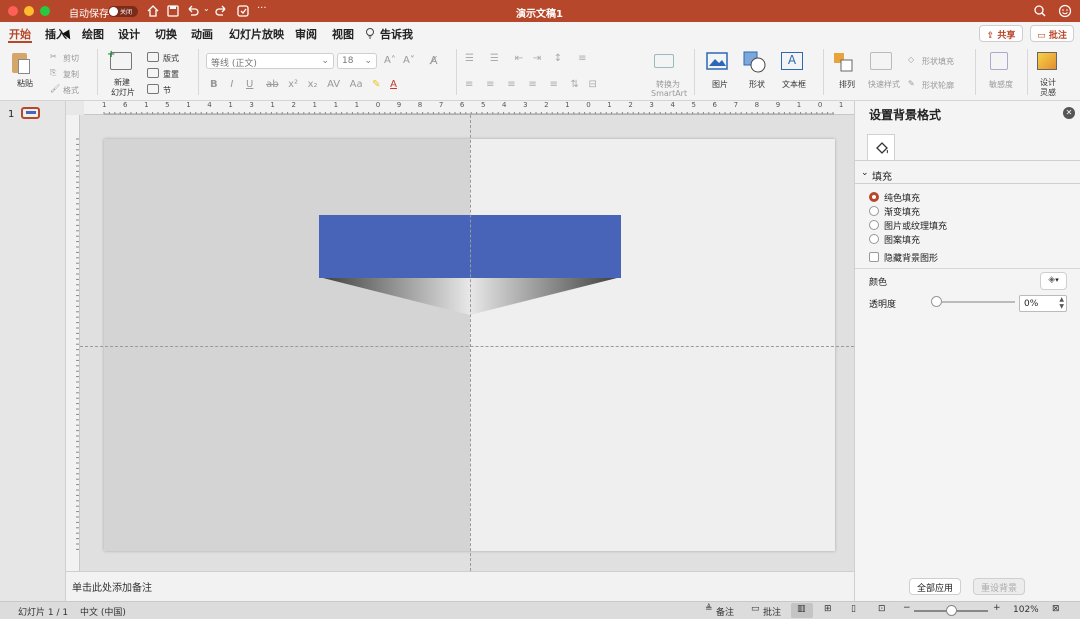  I want to click on color-picker: ◈▾, so click(1053, 281).